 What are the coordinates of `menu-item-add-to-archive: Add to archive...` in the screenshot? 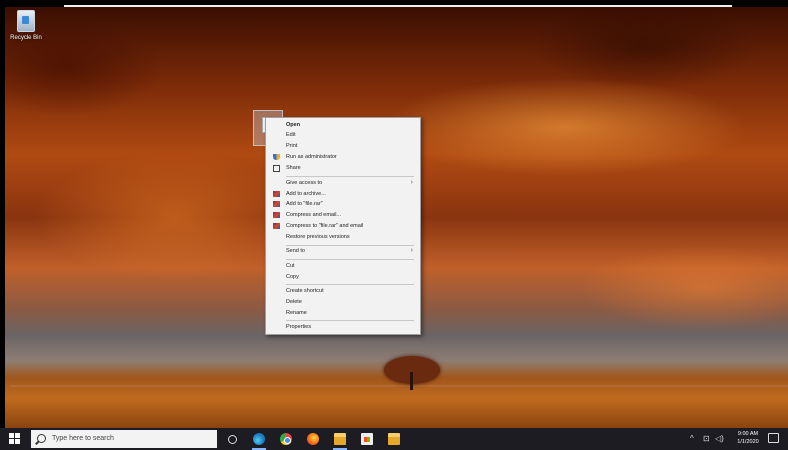 It's located at (343, 194).